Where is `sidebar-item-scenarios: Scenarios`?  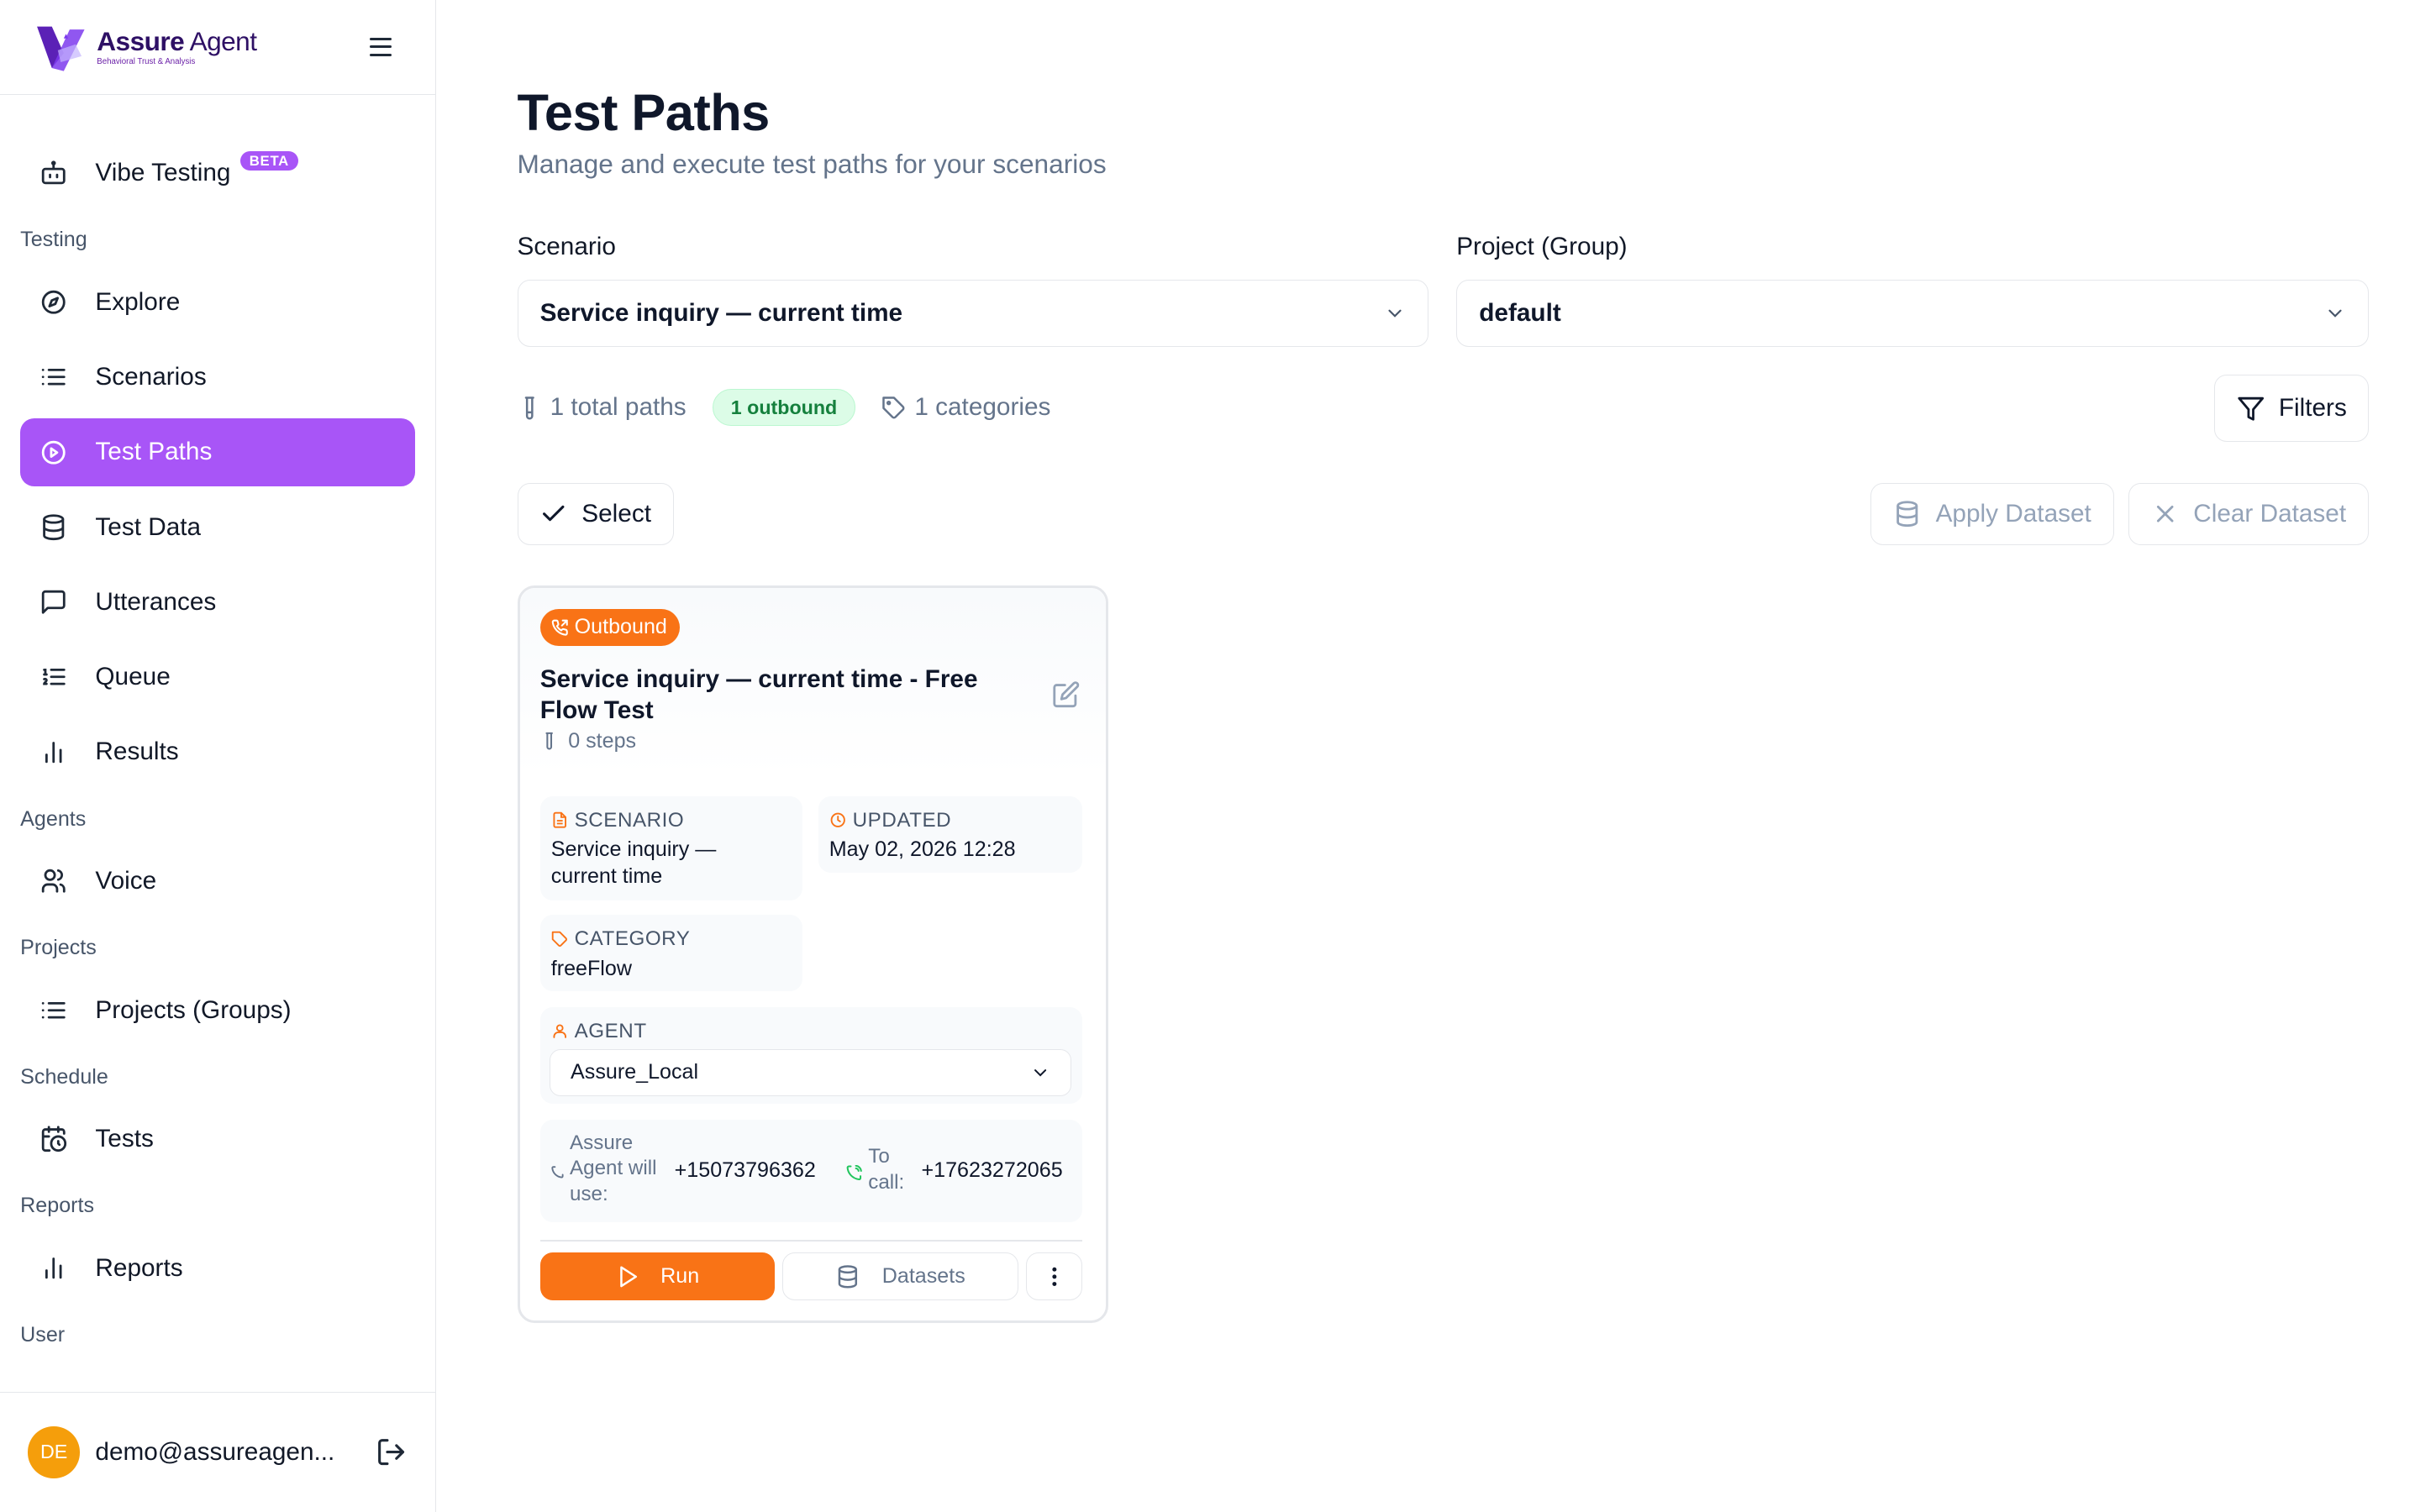 sidebar-item-scenarios: Scenarios is located at coordinates (218, 377).